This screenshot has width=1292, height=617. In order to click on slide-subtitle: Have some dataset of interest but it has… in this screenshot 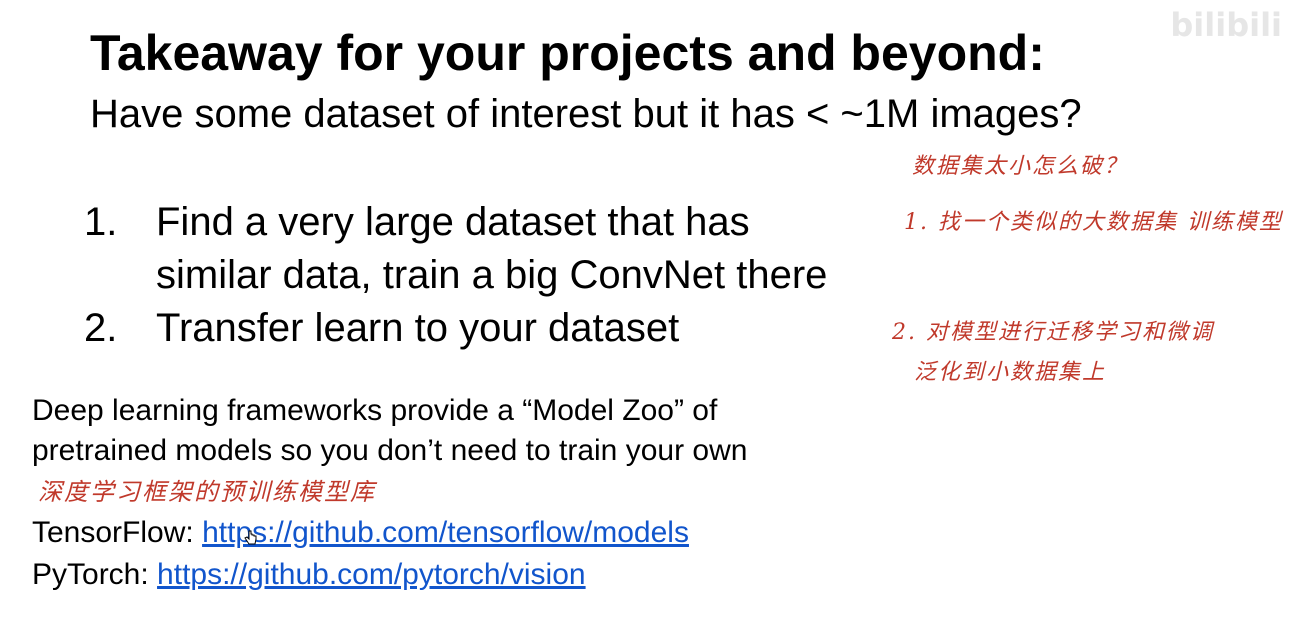, I will do `click(586, 114)`.